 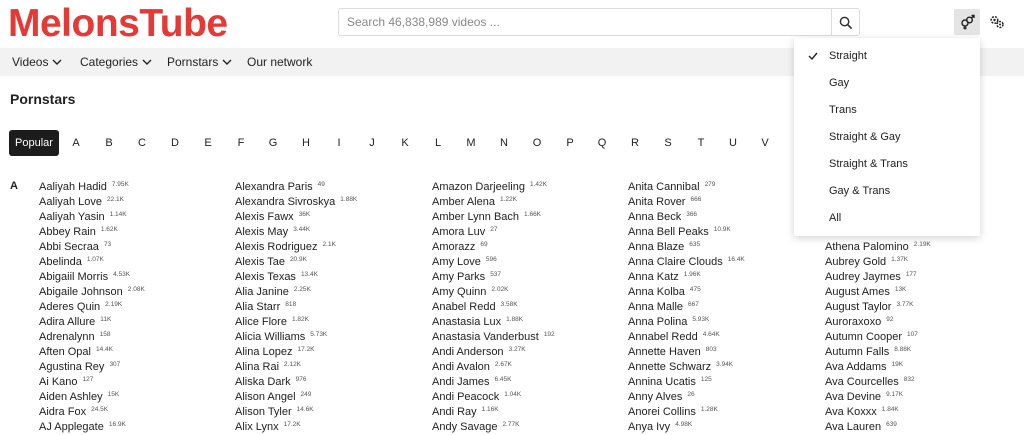 I want to click on pornstar-link: Anita Rover 666, so click(x=686, y=200).